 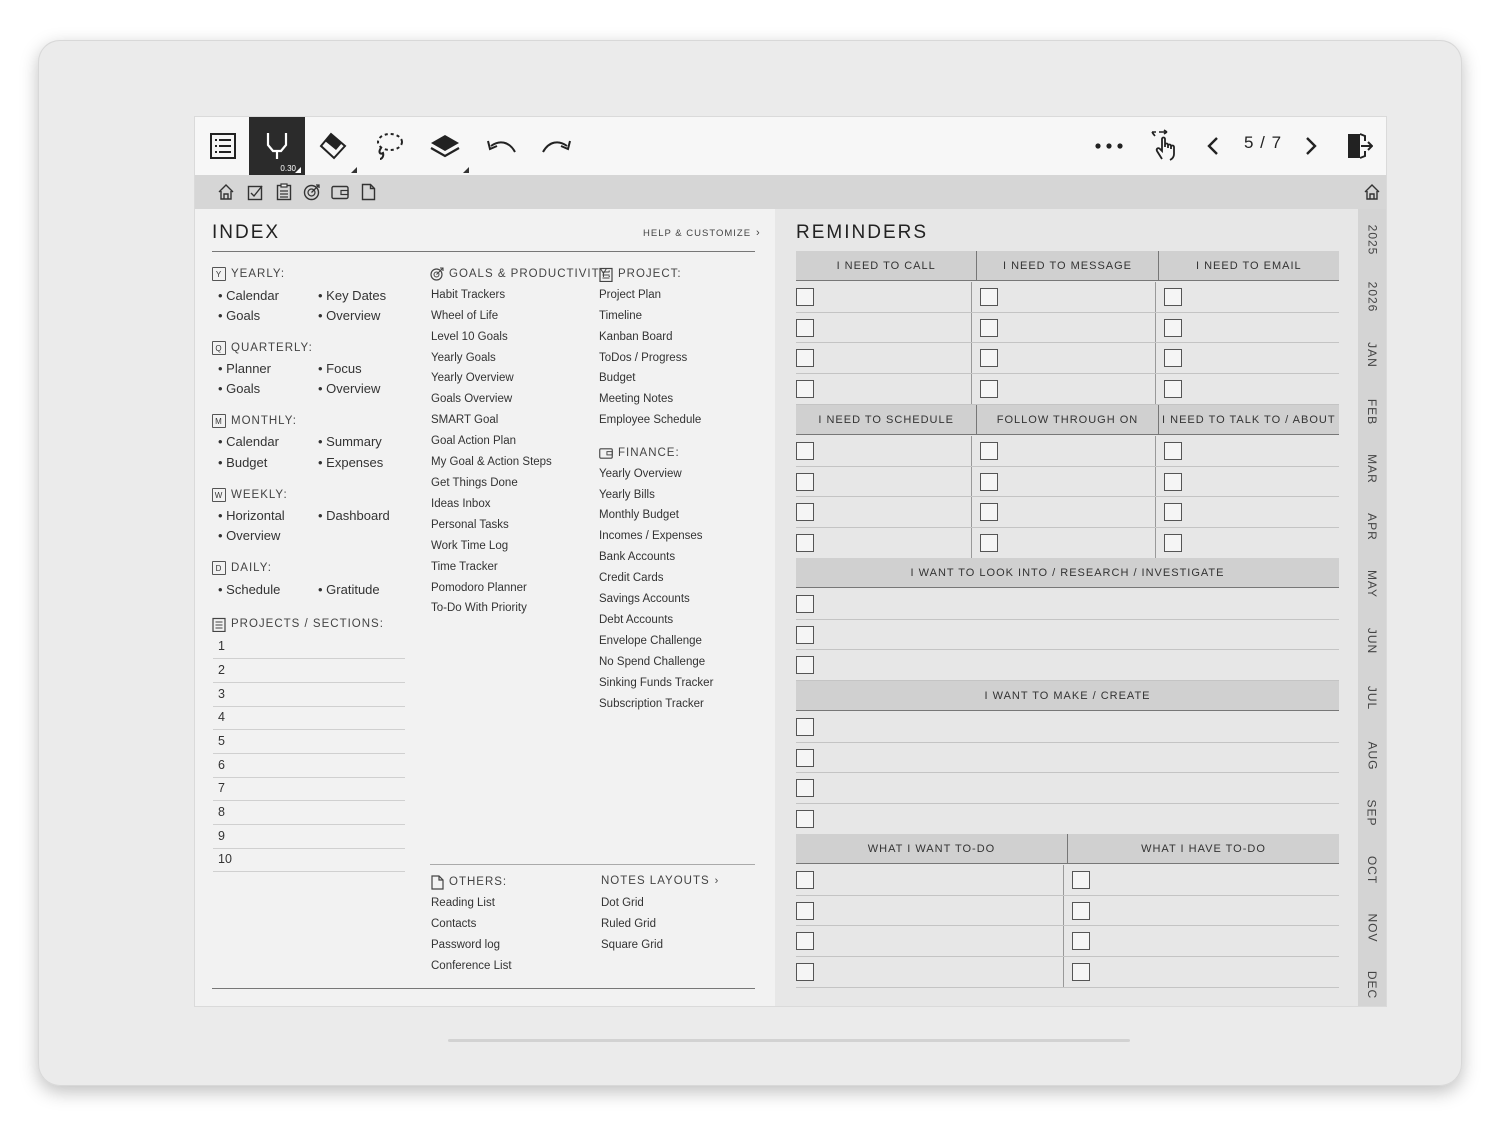 What do you see at coordinates (309, 695) in the screenshot?
I see `project-row: 3` at bounding box center [309, 695].